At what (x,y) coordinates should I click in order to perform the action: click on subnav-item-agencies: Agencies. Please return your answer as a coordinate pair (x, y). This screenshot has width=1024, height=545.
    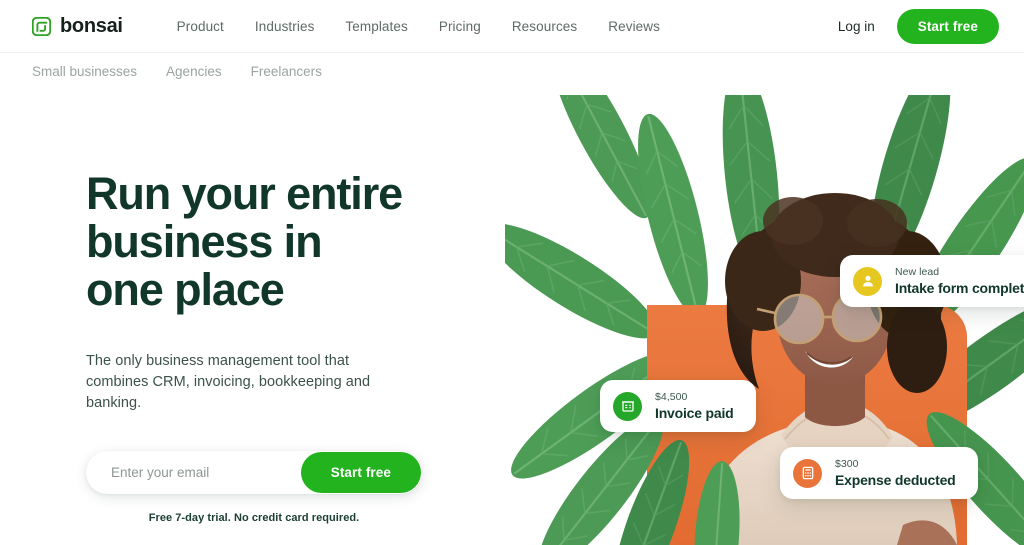
    Looking at the image, I should click on (194, 71).